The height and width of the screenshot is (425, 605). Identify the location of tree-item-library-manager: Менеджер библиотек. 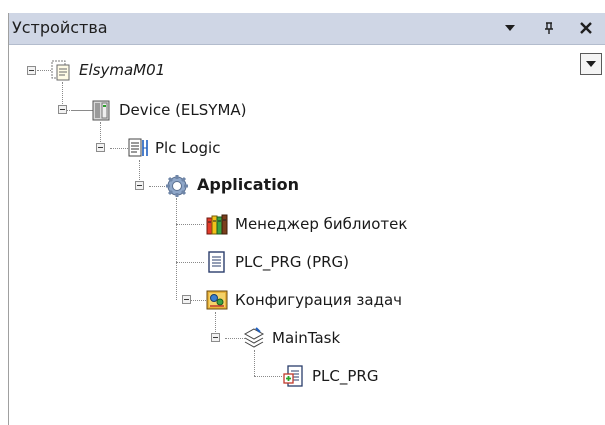
(321, 224).